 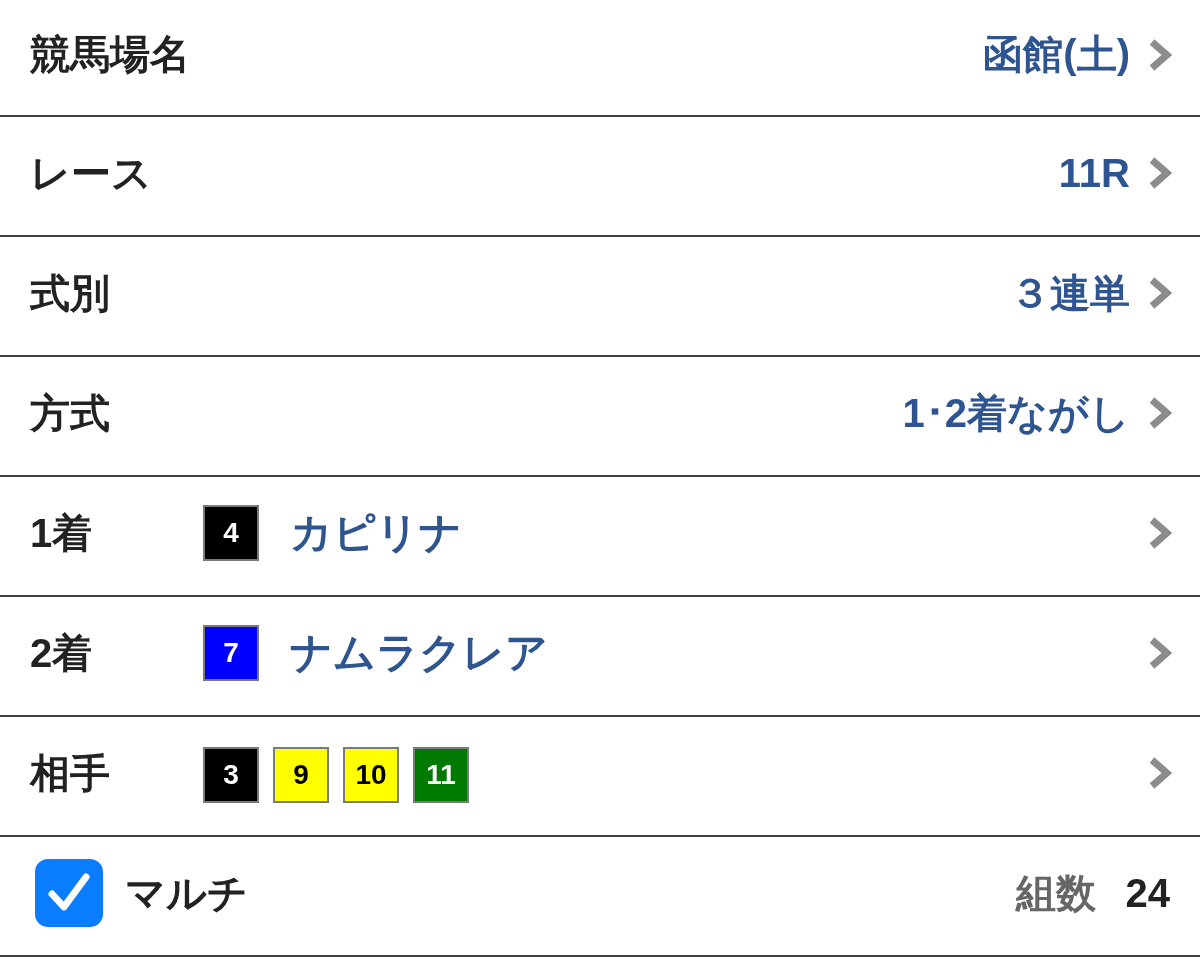 I want to click on multi-label: マルチ, so click(x=186, y=893).